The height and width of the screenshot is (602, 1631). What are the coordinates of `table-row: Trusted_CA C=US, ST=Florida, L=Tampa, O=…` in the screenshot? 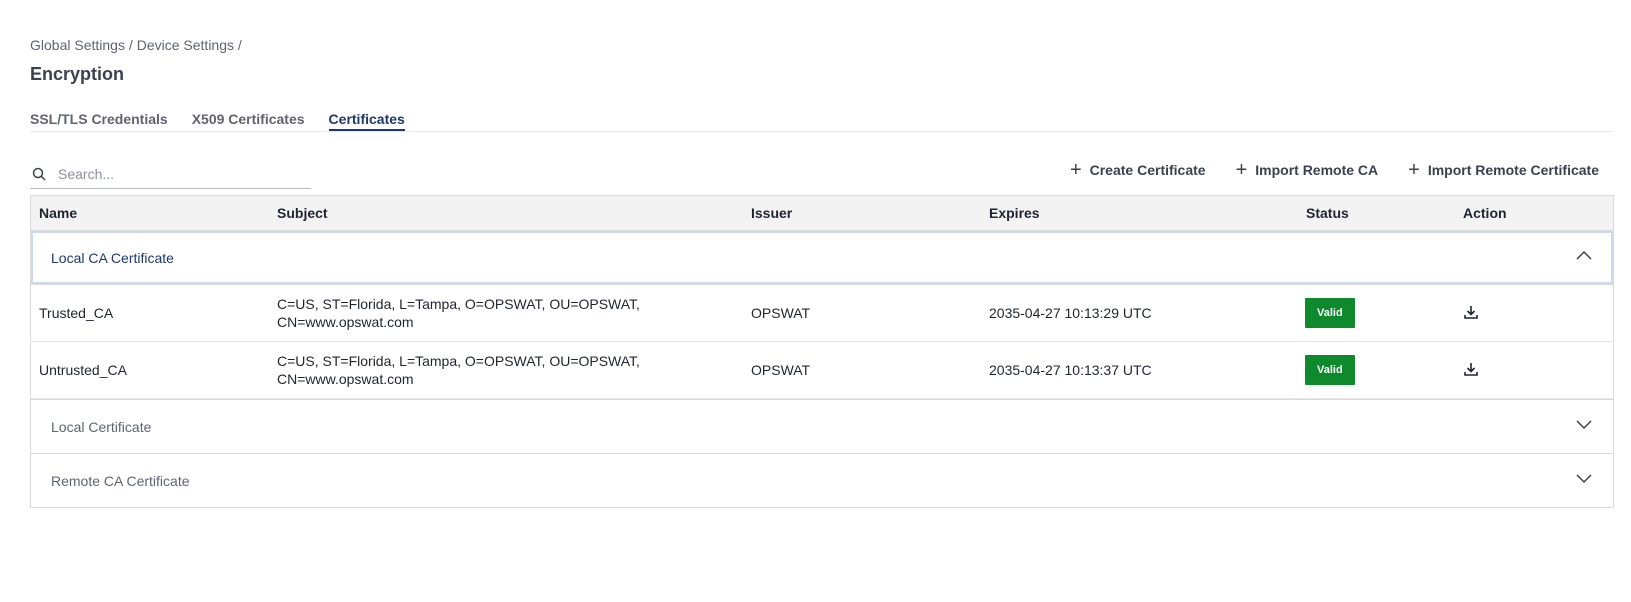 It's located at (822, 313).